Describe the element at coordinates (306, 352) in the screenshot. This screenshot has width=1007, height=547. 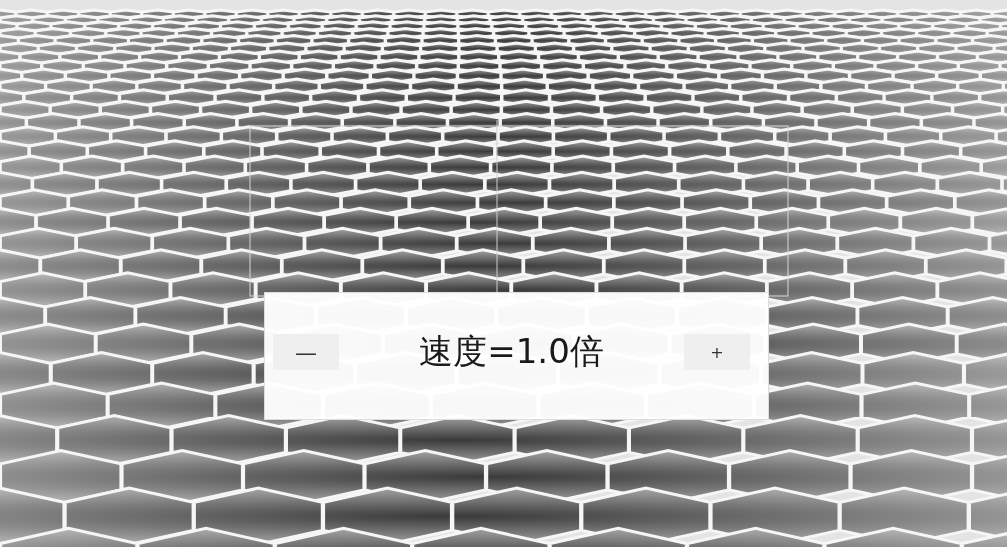
I see `decrease-button: —` at that location.